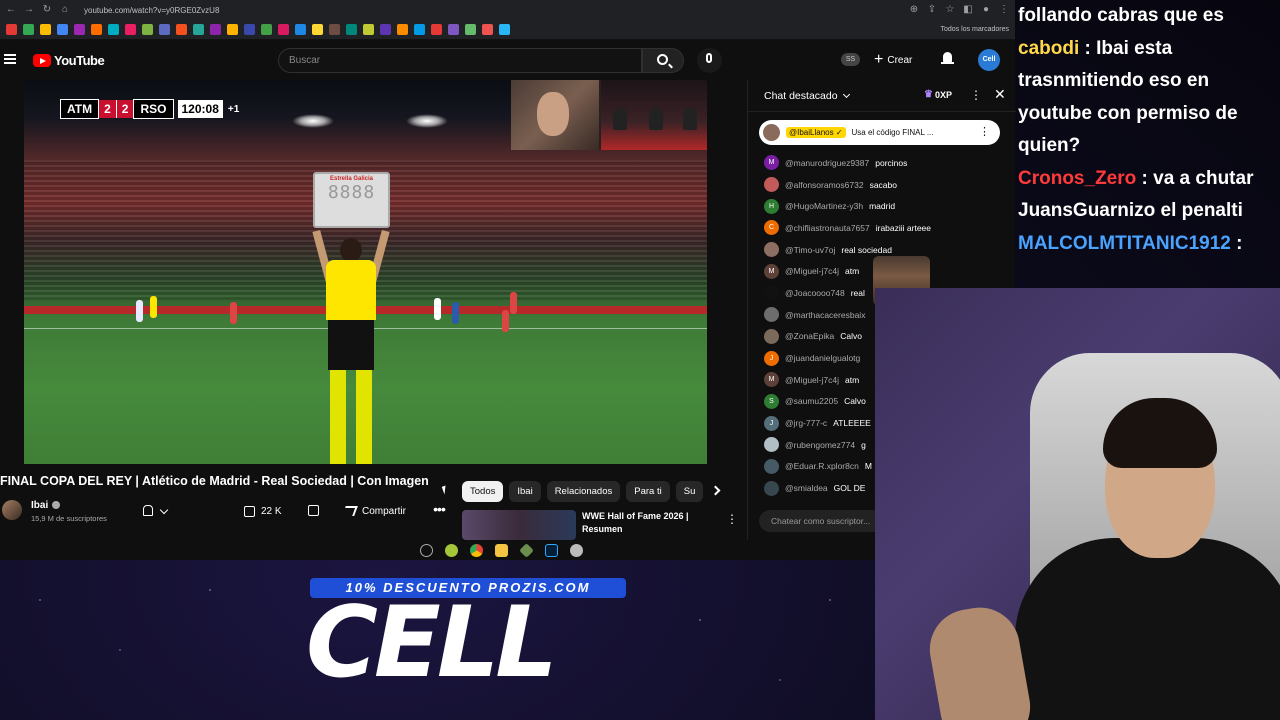 This screenshot has height=720, width=1280. What do you see at coordinates (968, 10) in the screenshot?
I see `extension-icon: ◧` at bounding box center [968, 10].